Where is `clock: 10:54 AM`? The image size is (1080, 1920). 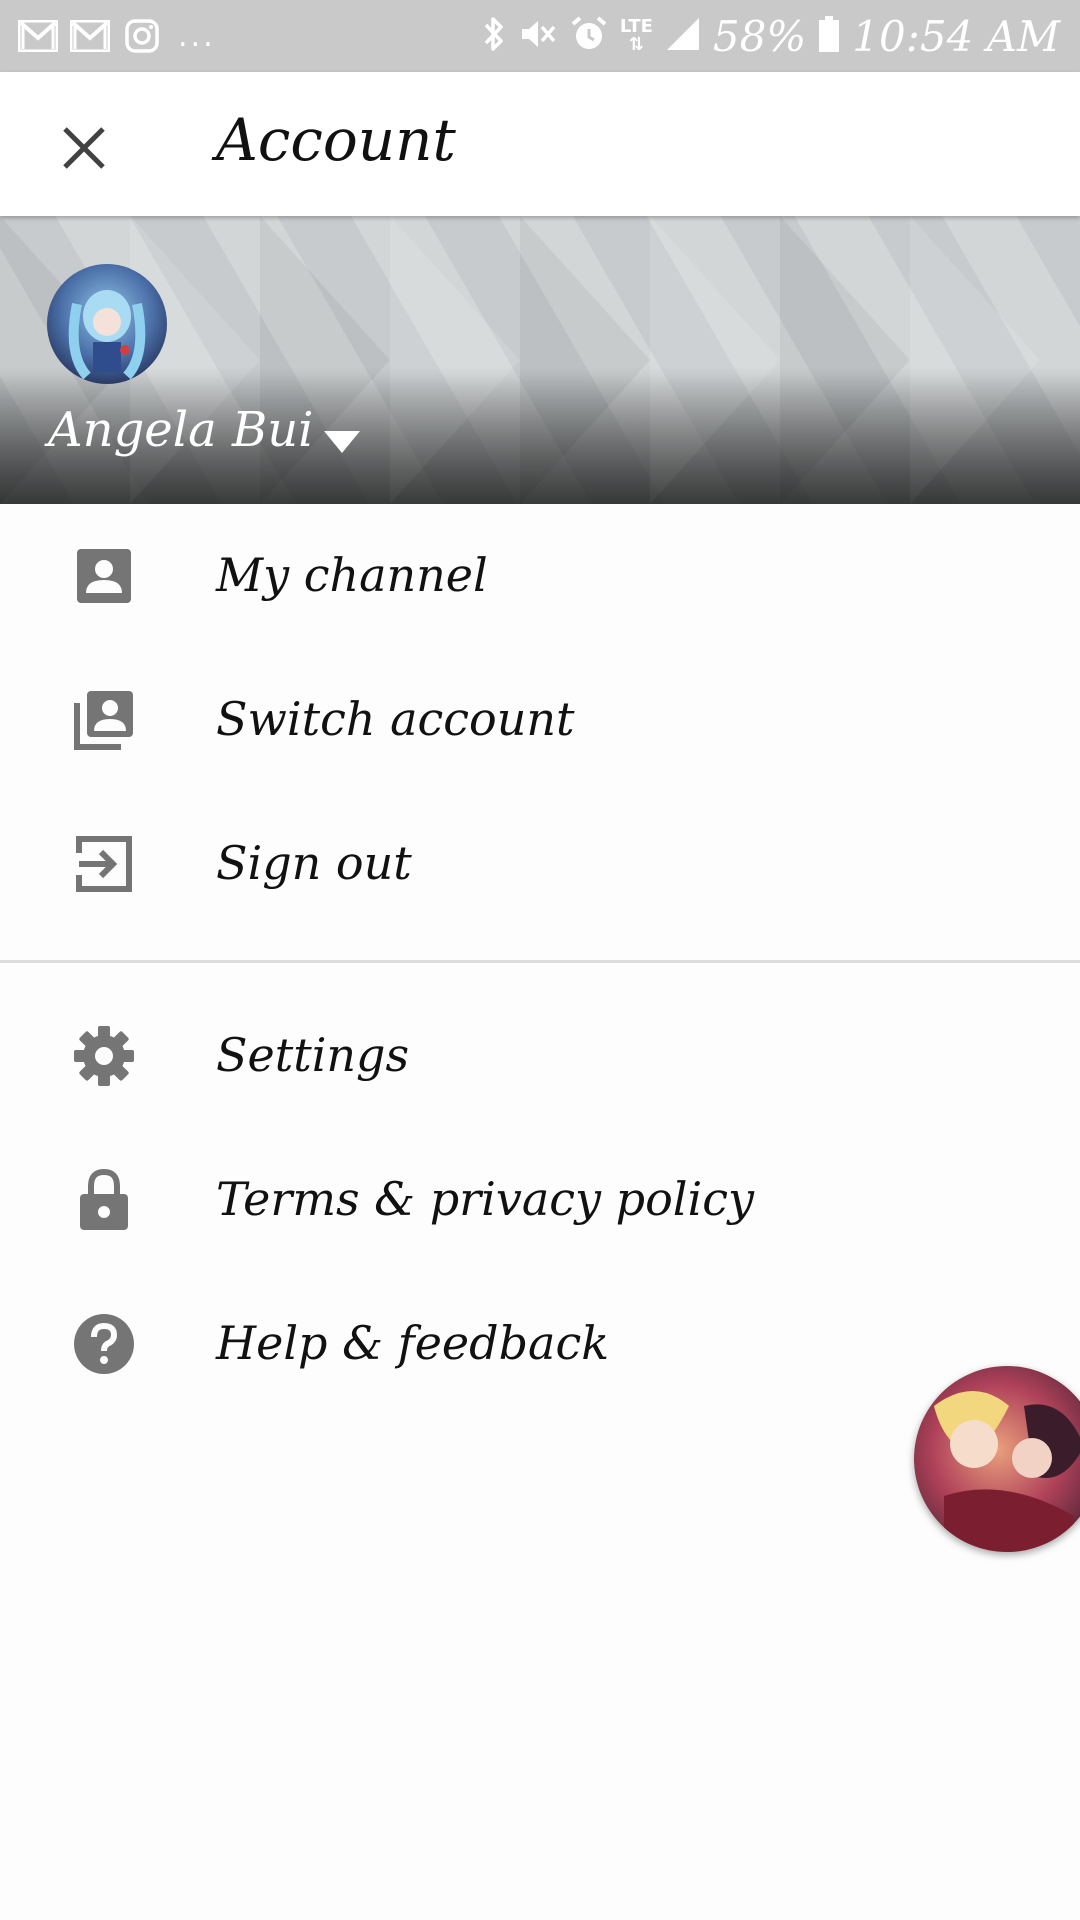
clock: 10:54 AM is located at coordinates (956, 36).